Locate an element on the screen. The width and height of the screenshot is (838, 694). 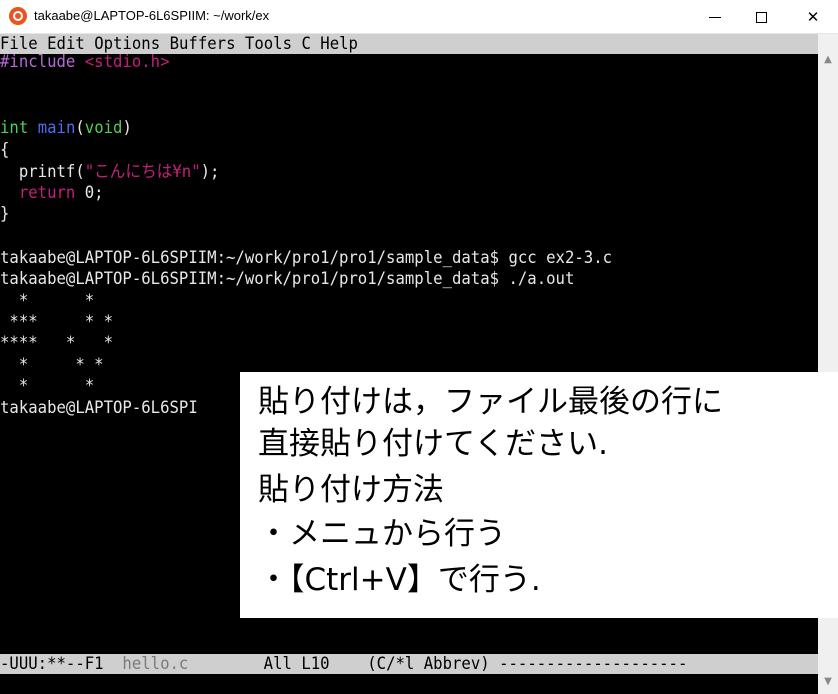
minimize-button is located at coordinates (715, 17).